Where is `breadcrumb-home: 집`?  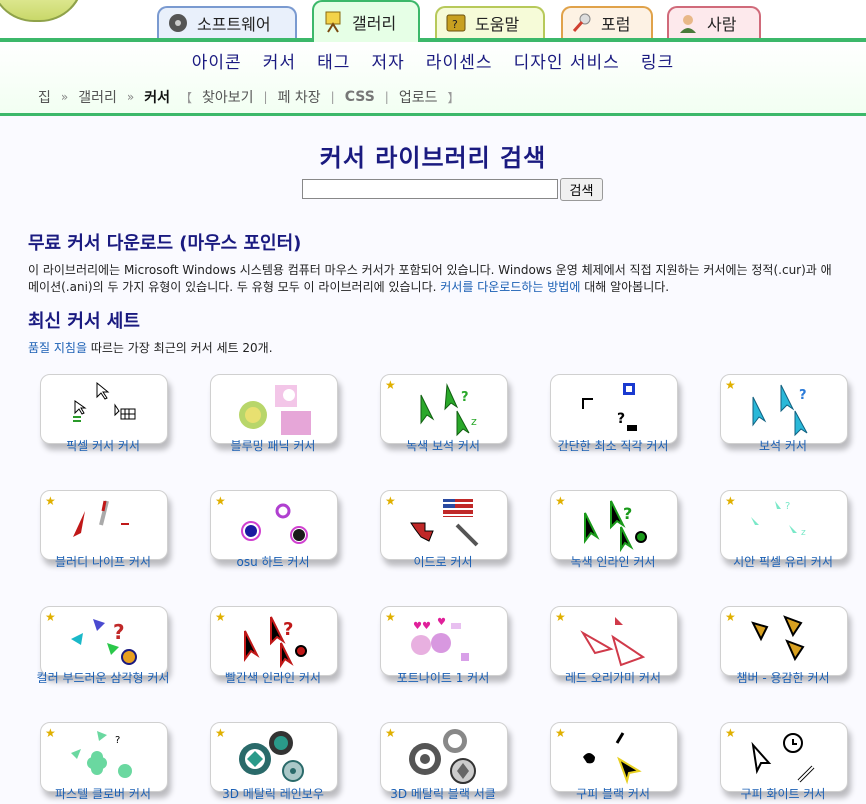
breadcrumb-home: 집 is located at coordinates (44, 97).